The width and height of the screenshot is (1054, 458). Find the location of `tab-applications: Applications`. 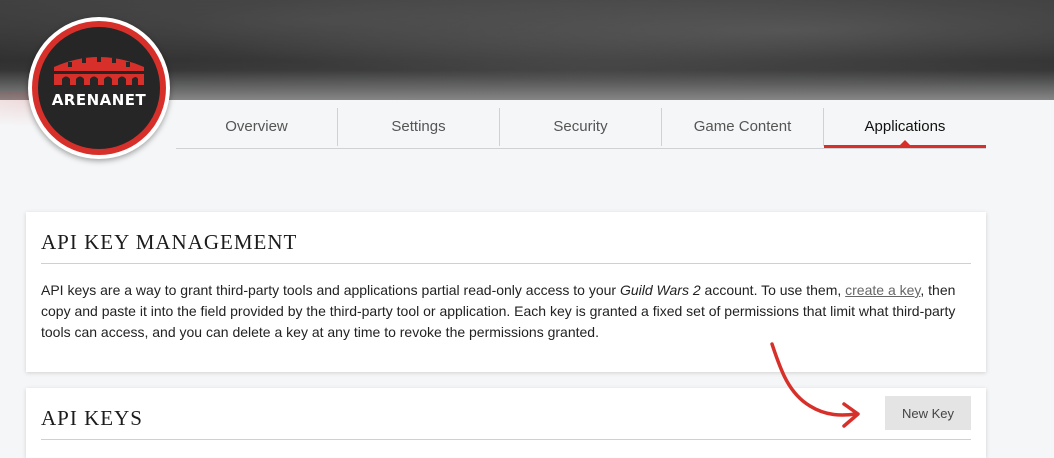

tab-applications: Applications is located at coordinates (905, 128).